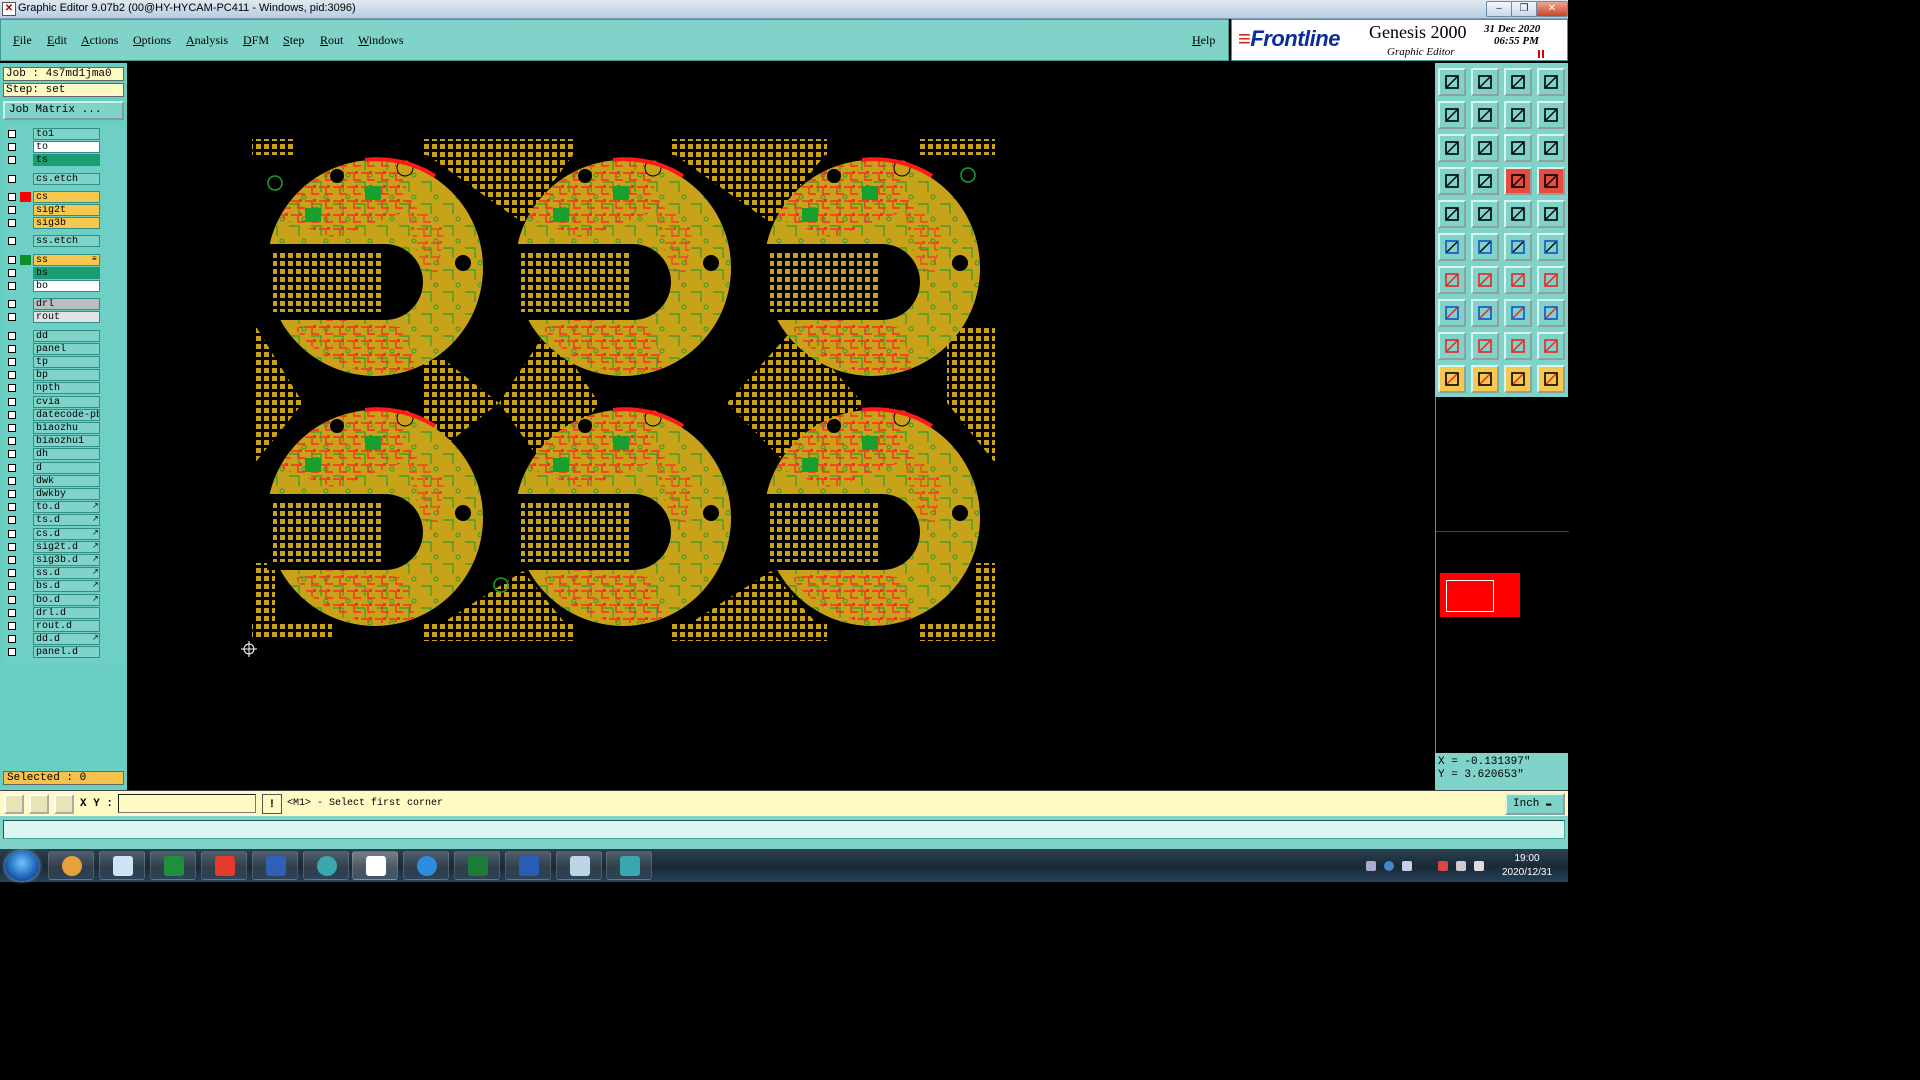  What do you see at coordinates (64, 804) in the screenshot?
I see `grid-icon` at bounding box center [64, 804].